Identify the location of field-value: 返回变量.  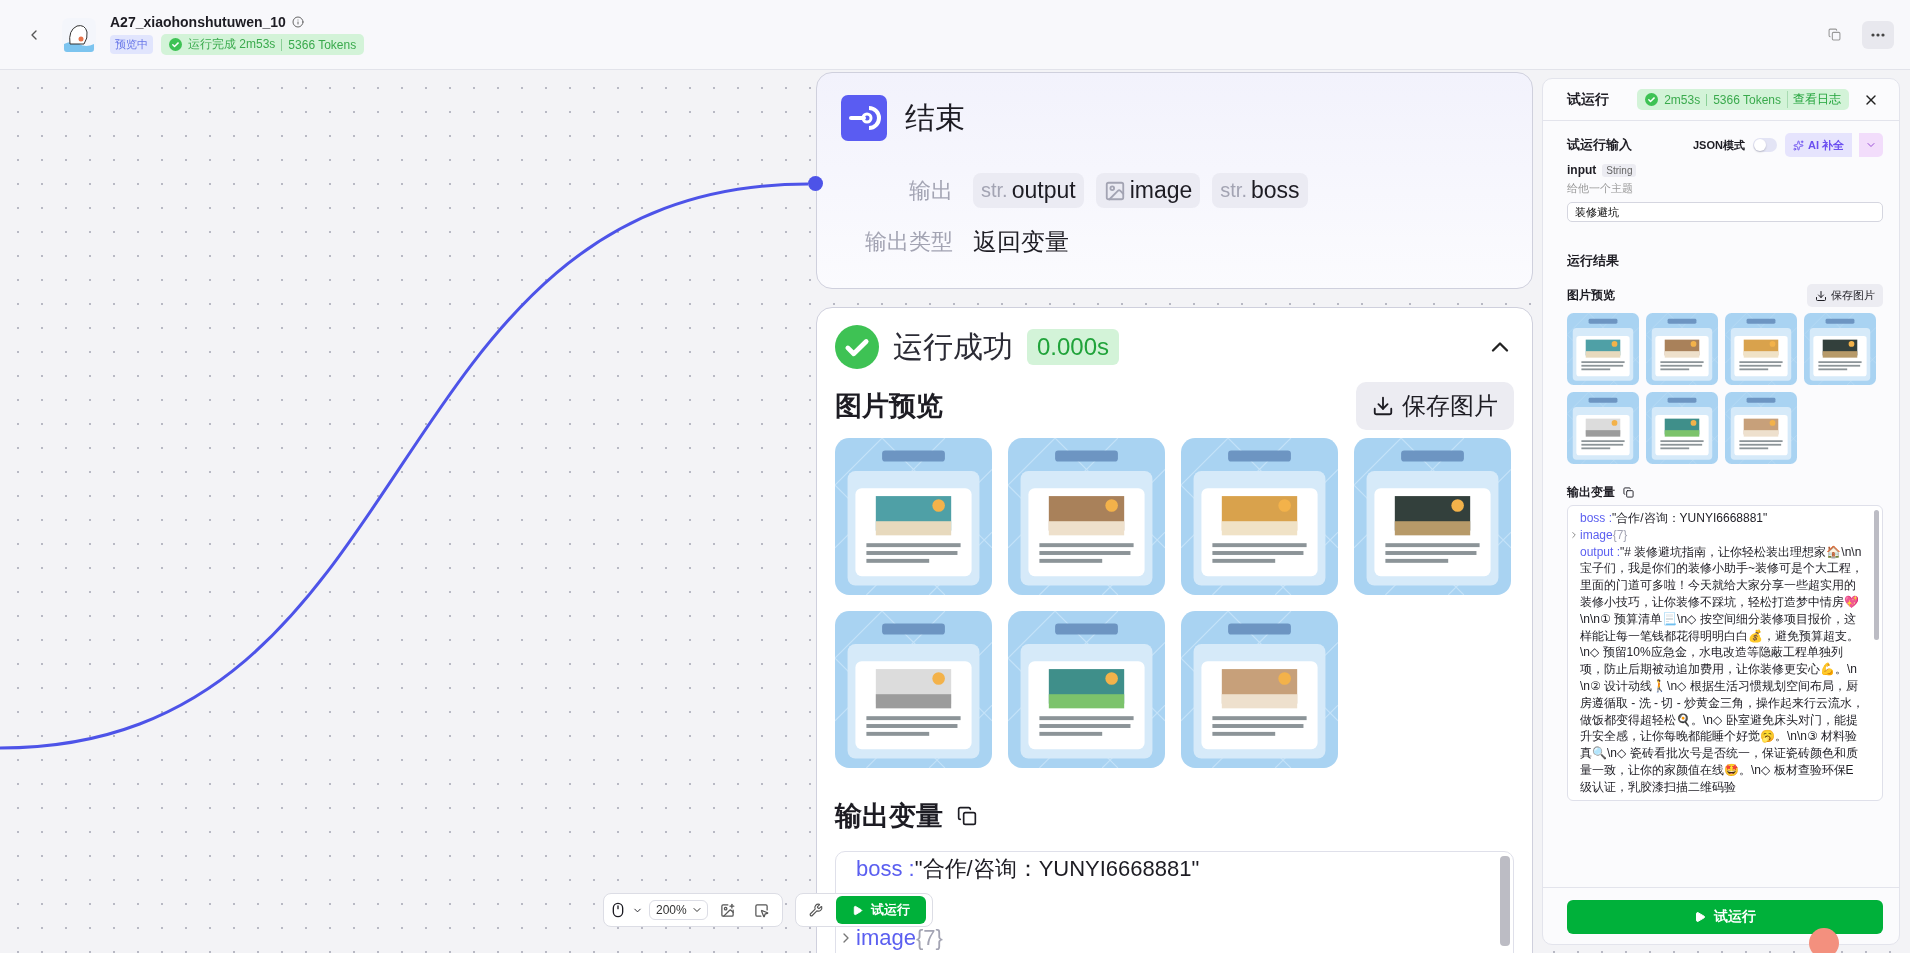
(1021, 242).